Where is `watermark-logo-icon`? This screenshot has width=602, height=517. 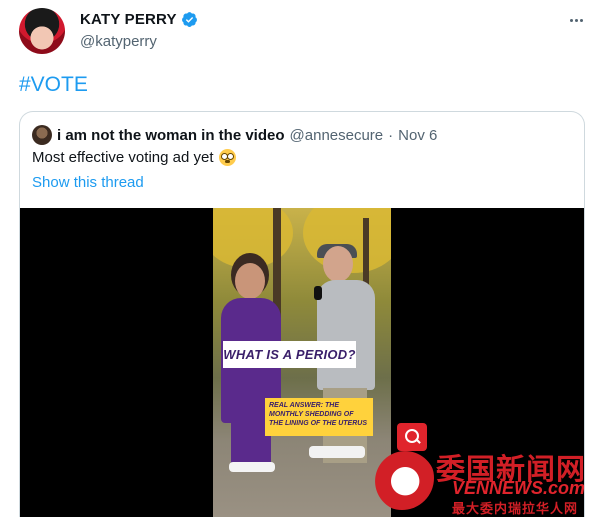
watermark-logo-icon is located at coordinates (402, 478).